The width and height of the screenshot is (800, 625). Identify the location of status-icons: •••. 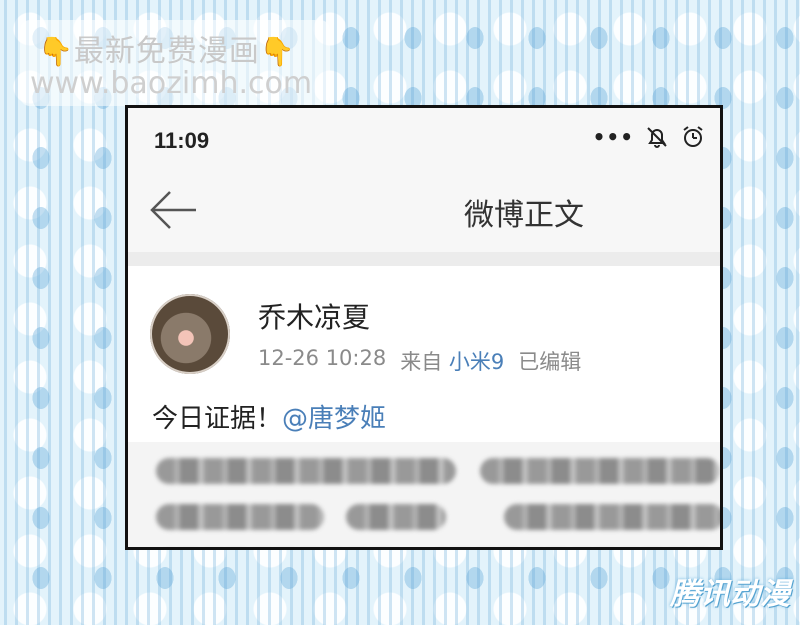
(649, 137).